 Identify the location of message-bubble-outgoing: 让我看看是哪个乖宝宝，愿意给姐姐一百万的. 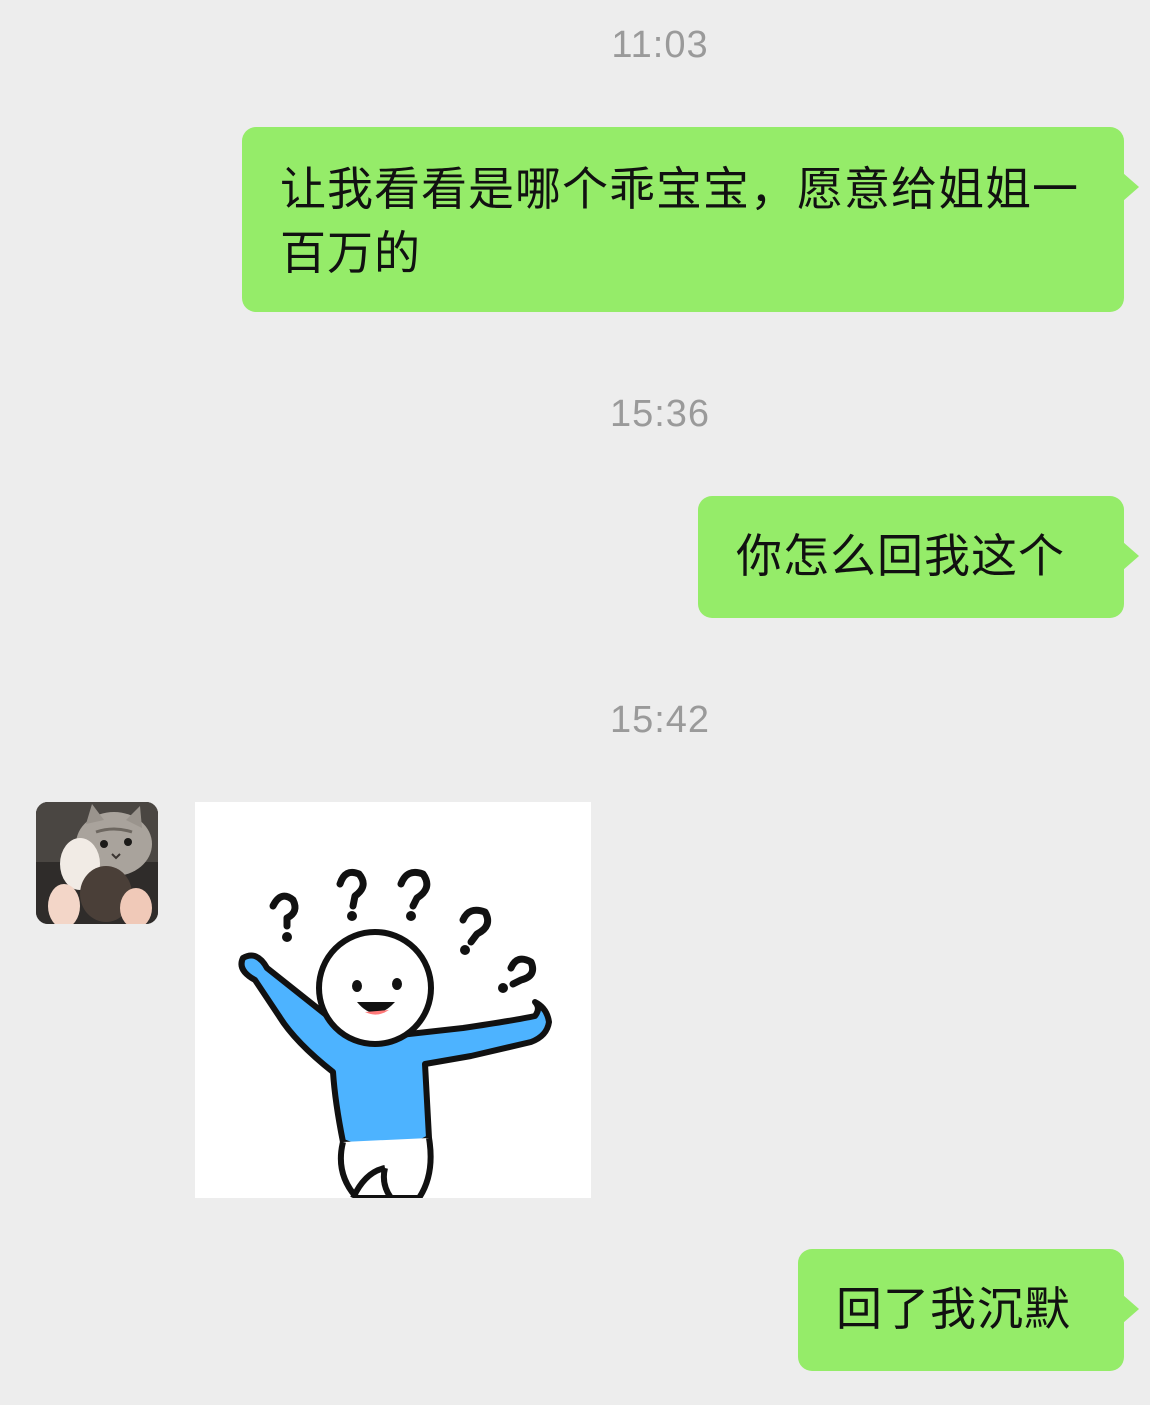
(690, 219).